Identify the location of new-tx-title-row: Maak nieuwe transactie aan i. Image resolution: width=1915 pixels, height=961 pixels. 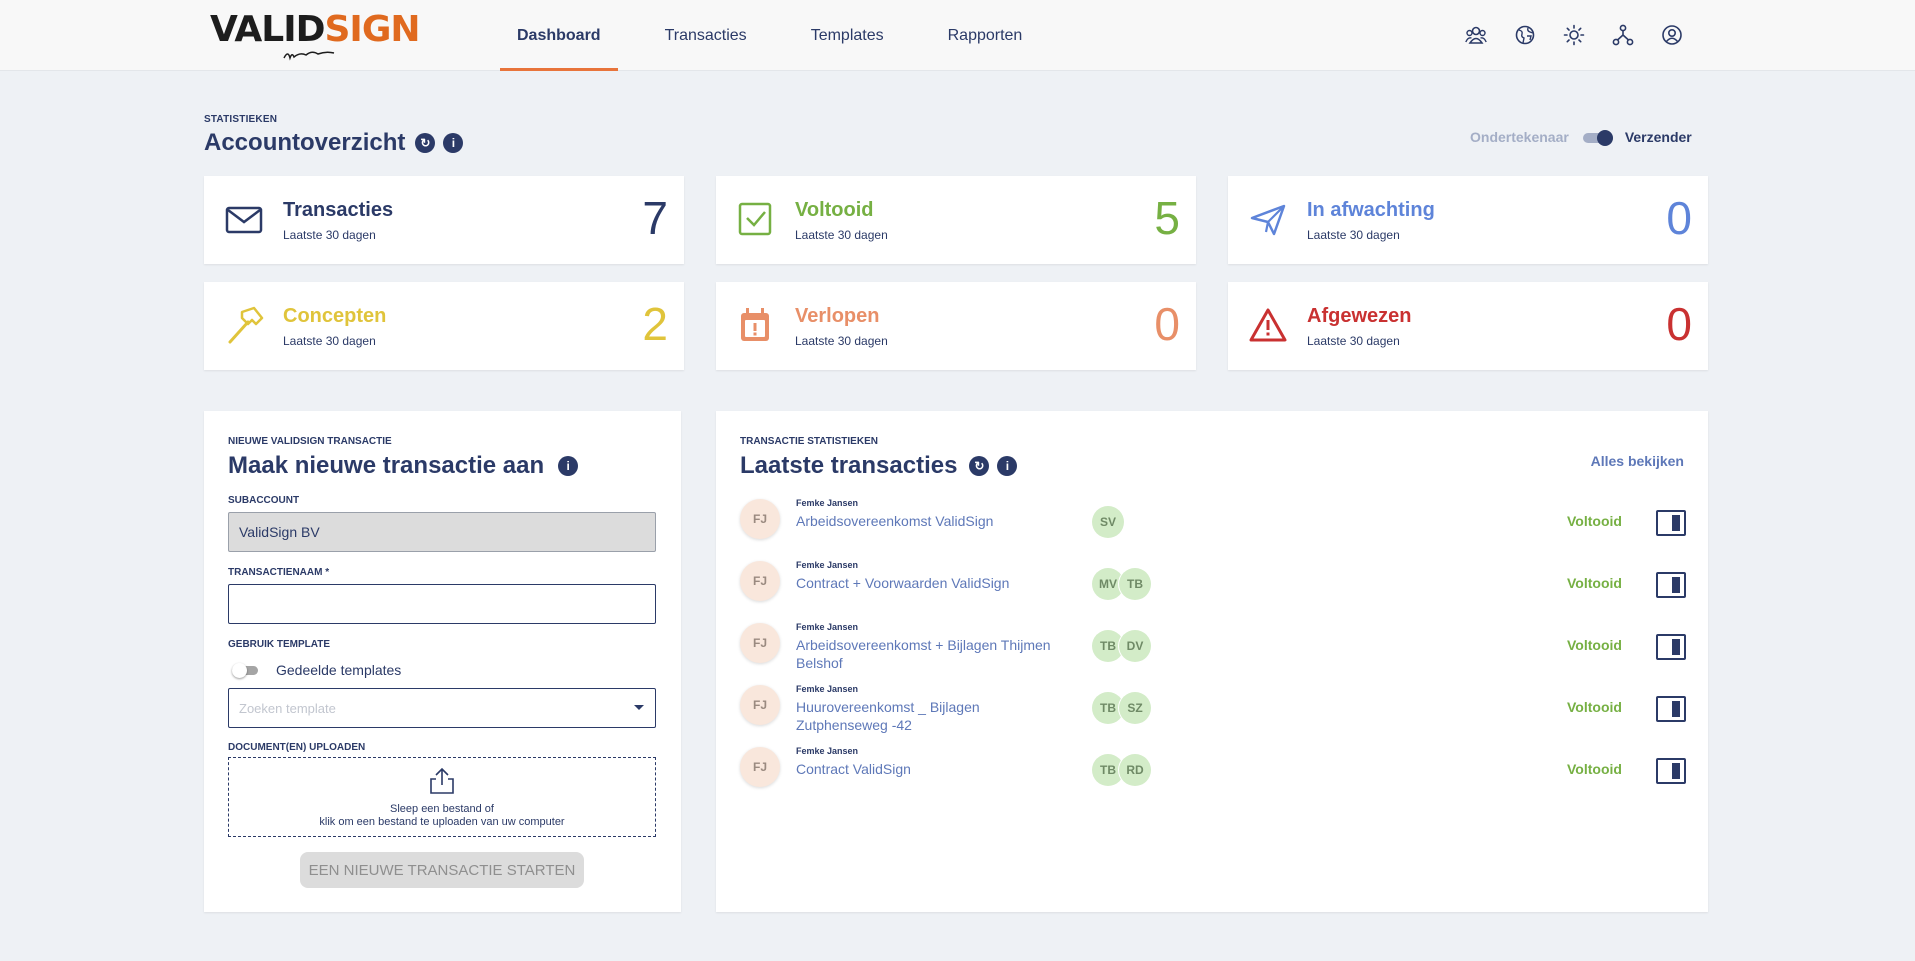
(403, 466).